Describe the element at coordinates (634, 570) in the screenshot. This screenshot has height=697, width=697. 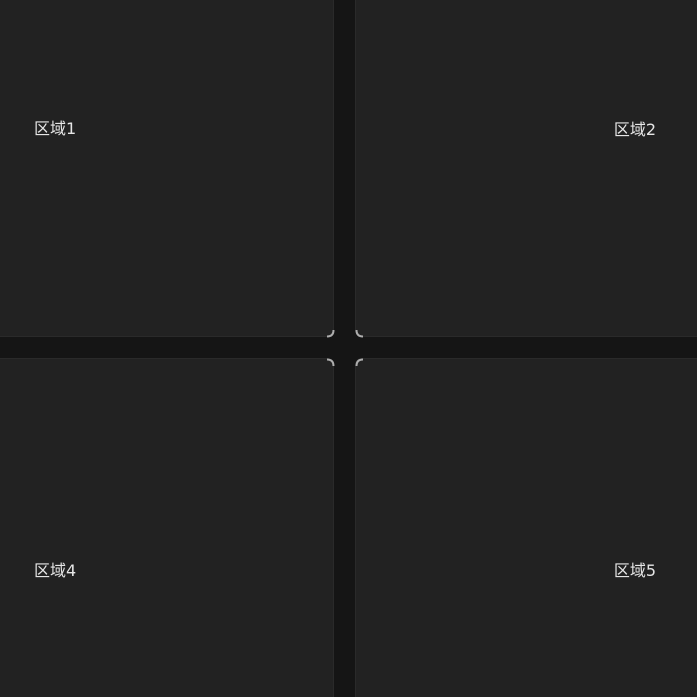
I see `region-label-5: 区域5` at that location.